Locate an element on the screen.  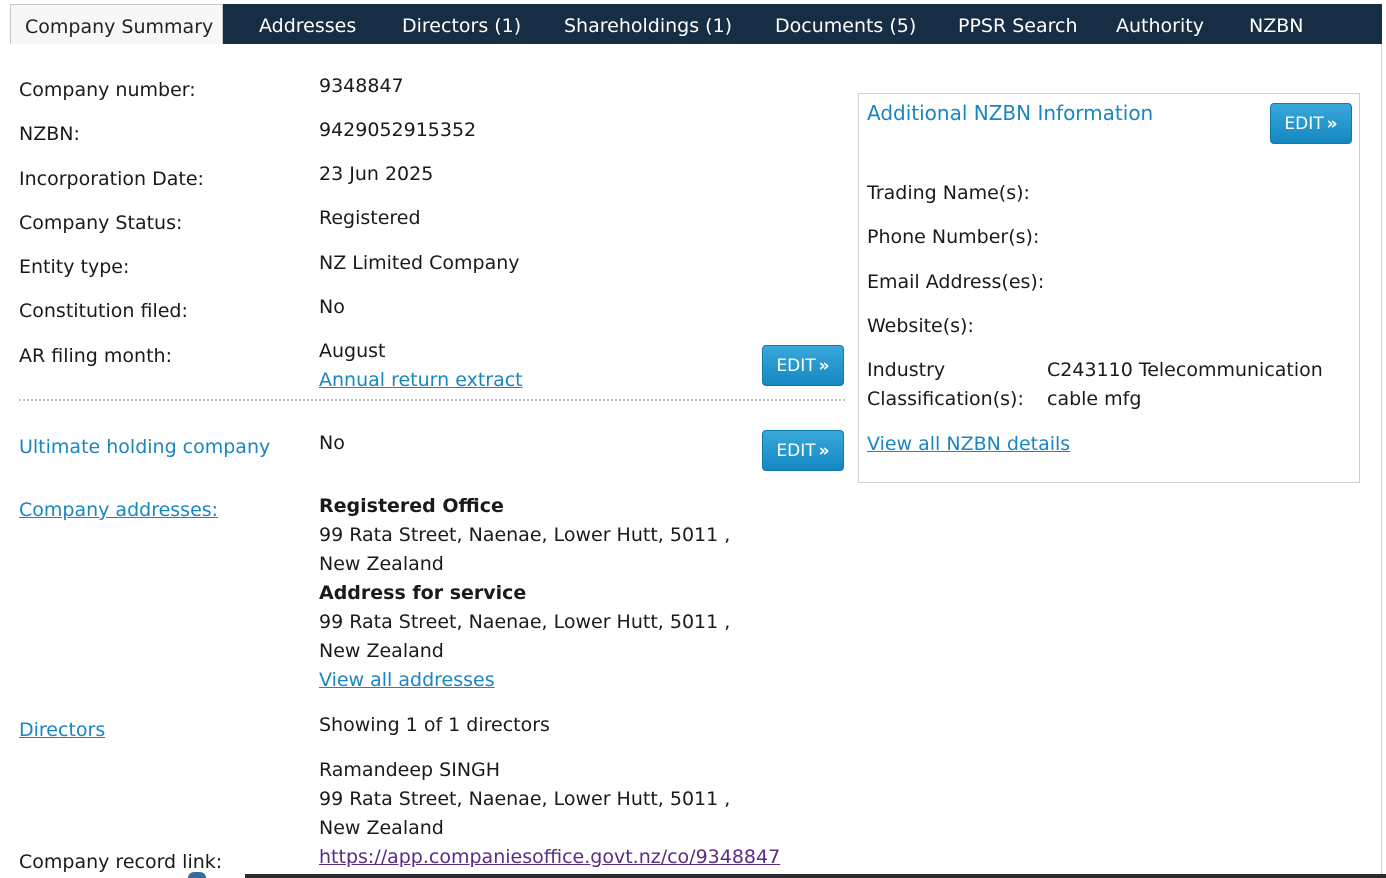
director-address-line2: New Zealand is located at coordinates (381, 828).